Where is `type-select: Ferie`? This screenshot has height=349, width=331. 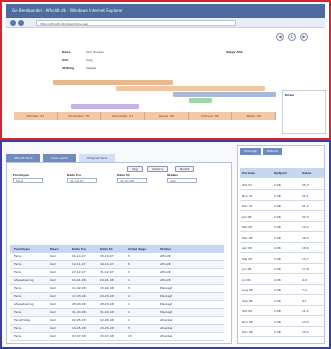
type-select: Ferie is located at coordinates (28, 180).